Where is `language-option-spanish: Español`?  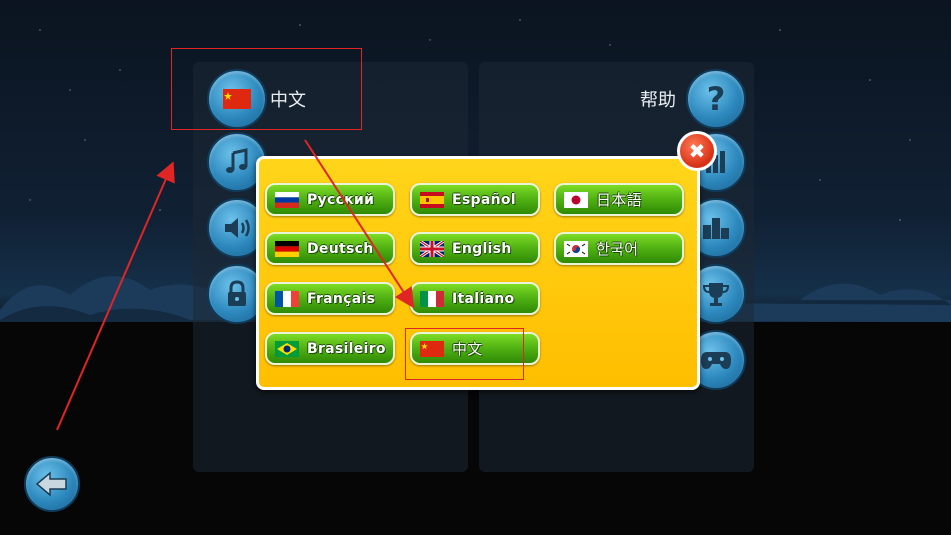 language-option-spanish: Español is located at coordinates (475, 199).